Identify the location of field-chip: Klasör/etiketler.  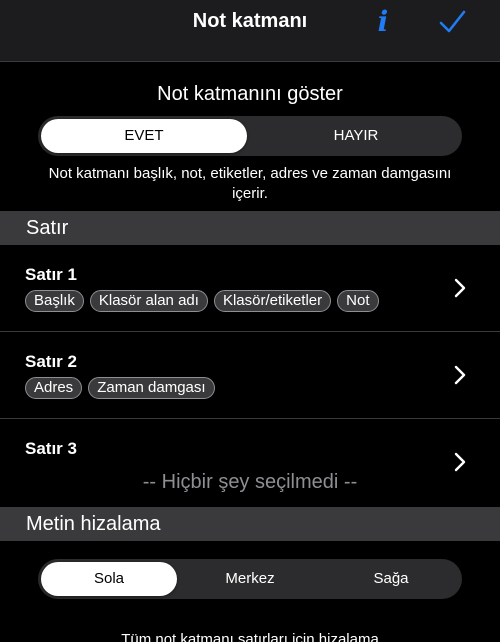
(272, 301).